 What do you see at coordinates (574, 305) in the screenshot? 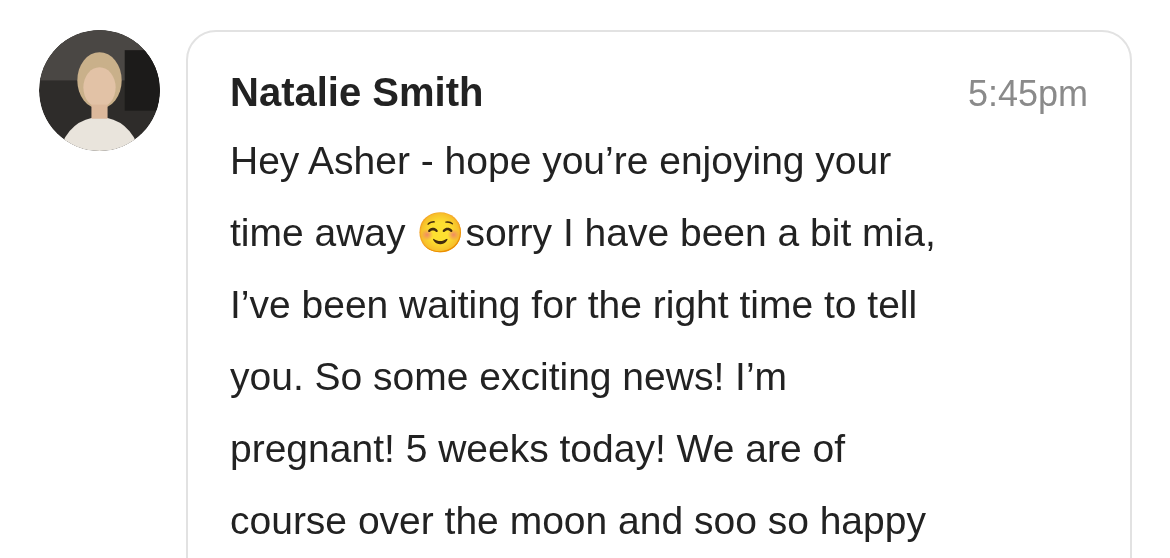
I see `message-text-line: I’ve been waiting for the right time to tell` at bounding box center [574, 305].